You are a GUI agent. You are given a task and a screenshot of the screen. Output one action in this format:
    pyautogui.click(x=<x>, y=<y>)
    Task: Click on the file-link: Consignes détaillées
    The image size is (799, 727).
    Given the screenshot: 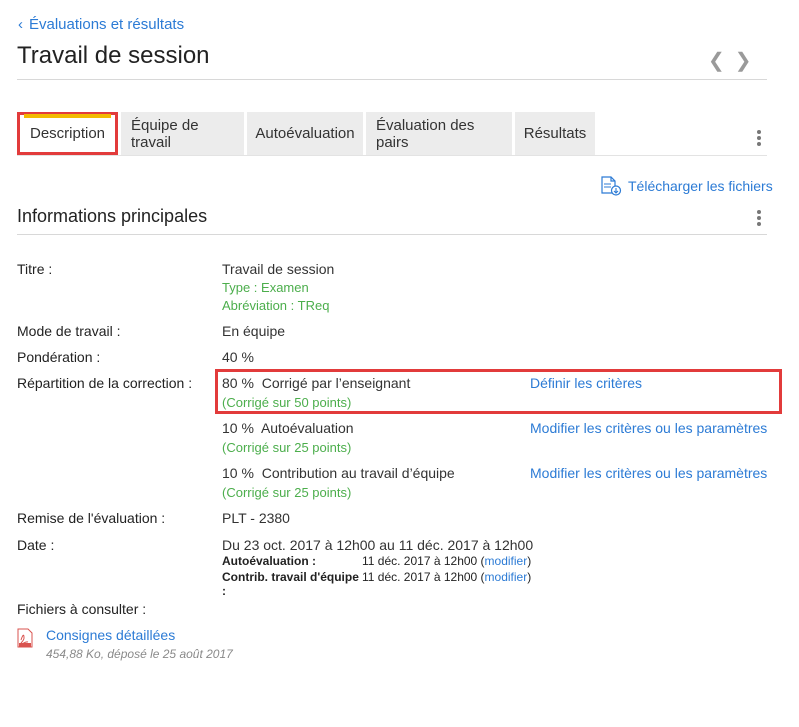 What is the action you would take?
    pyautogui.click(x=110, y=635)
    